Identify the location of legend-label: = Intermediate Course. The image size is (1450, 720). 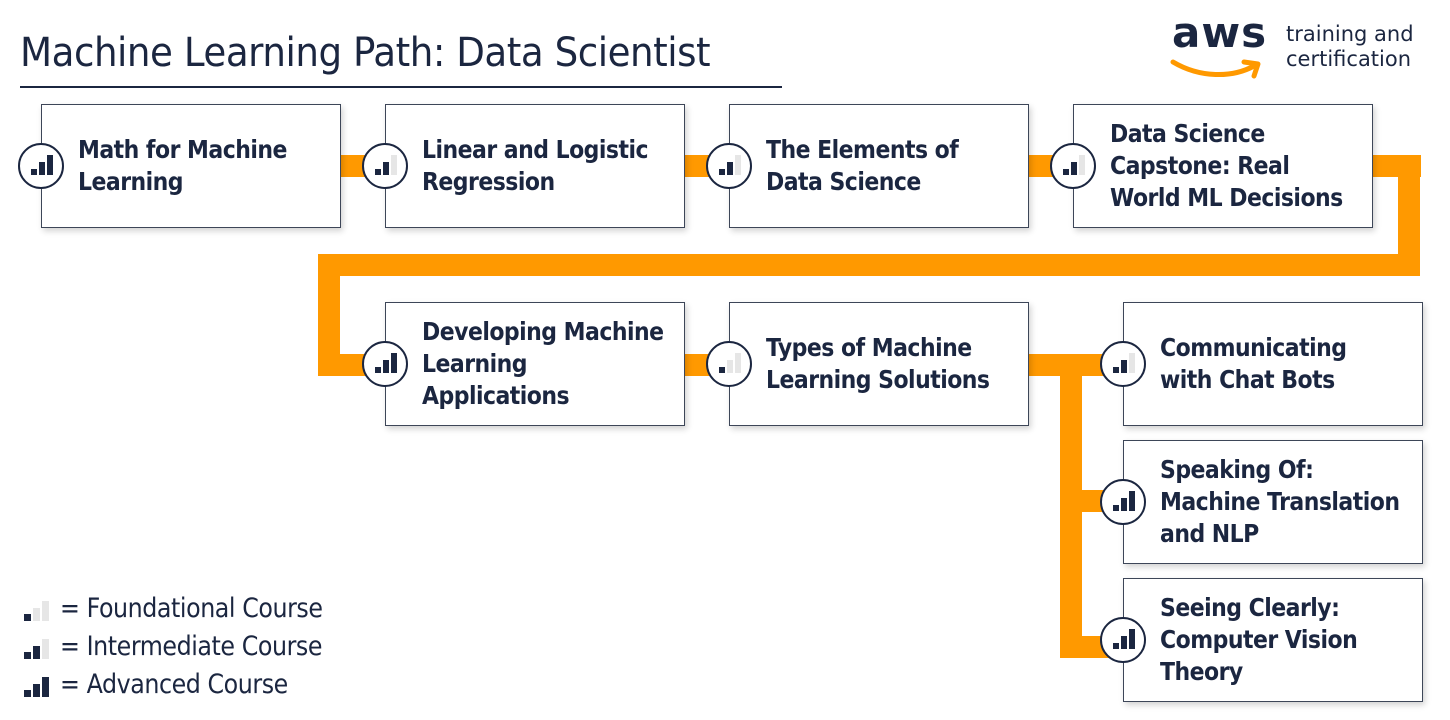
(191, 646).